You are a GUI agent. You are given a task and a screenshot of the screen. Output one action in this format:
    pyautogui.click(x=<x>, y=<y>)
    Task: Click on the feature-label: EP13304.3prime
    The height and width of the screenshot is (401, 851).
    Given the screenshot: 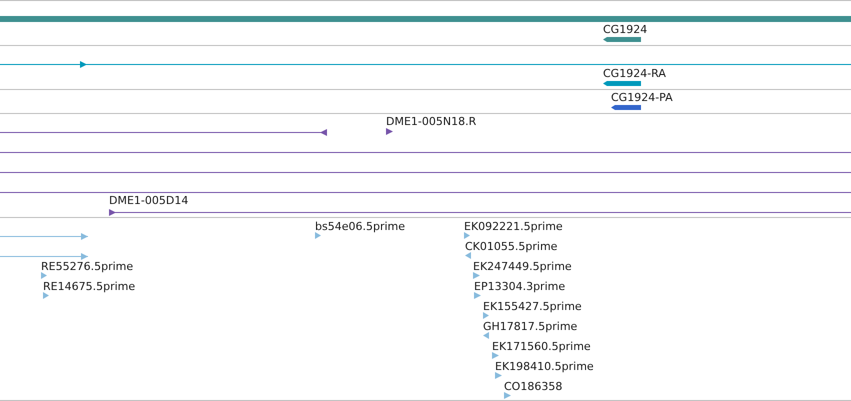 What is the action you would take?
    pyautogui.click(x=520, y=286)
    